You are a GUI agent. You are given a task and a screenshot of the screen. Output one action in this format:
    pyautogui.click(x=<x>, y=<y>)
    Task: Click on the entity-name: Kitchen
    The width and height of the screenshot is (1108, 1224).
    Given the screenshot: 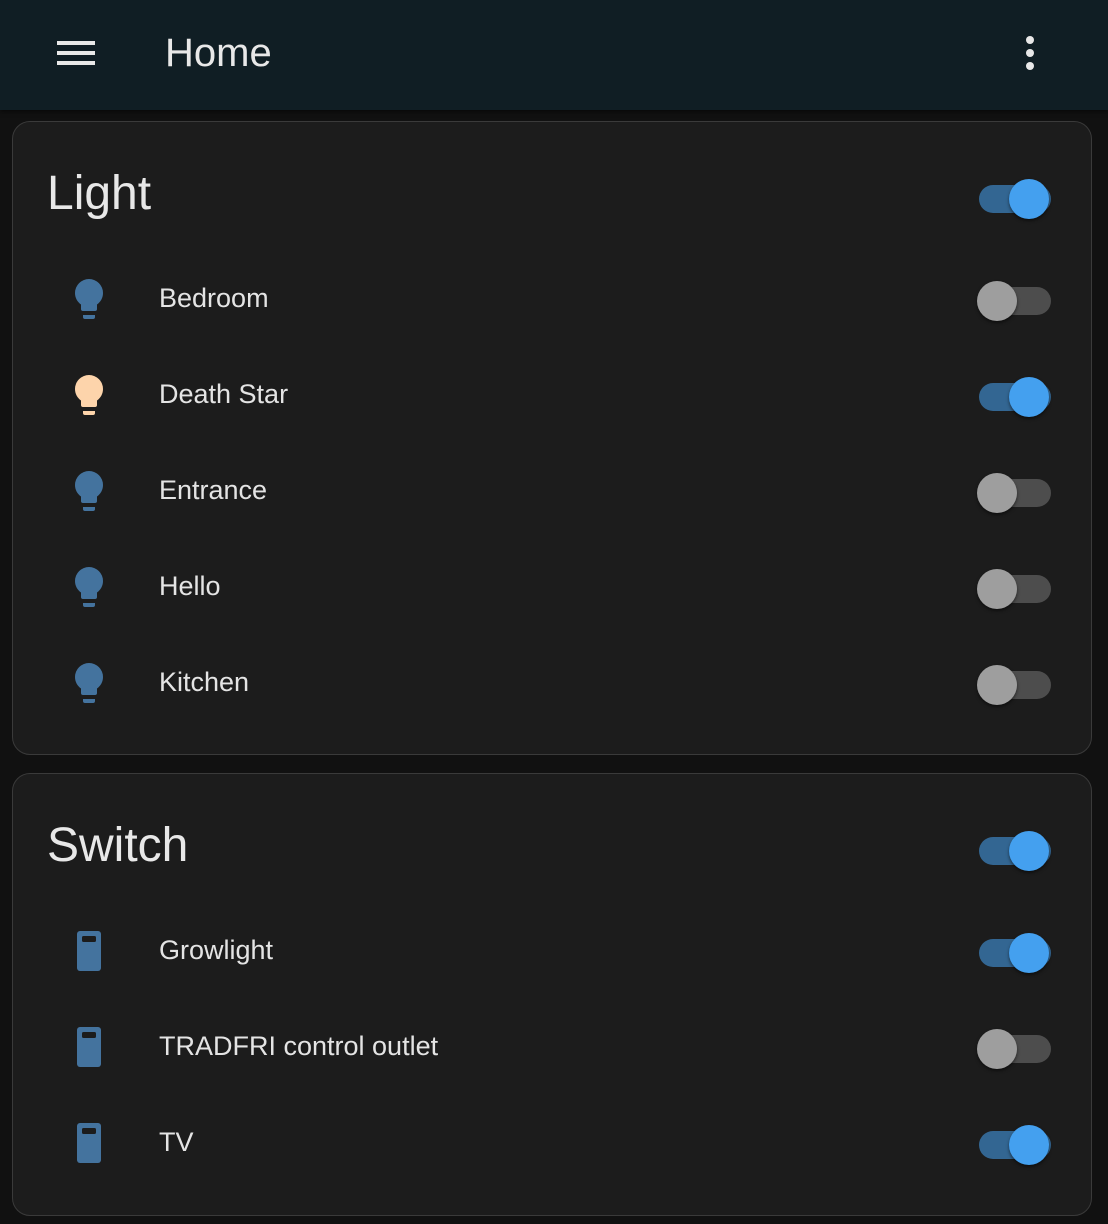 What is the action you would take?
    pyautogui.click(x=204, y=682)
    